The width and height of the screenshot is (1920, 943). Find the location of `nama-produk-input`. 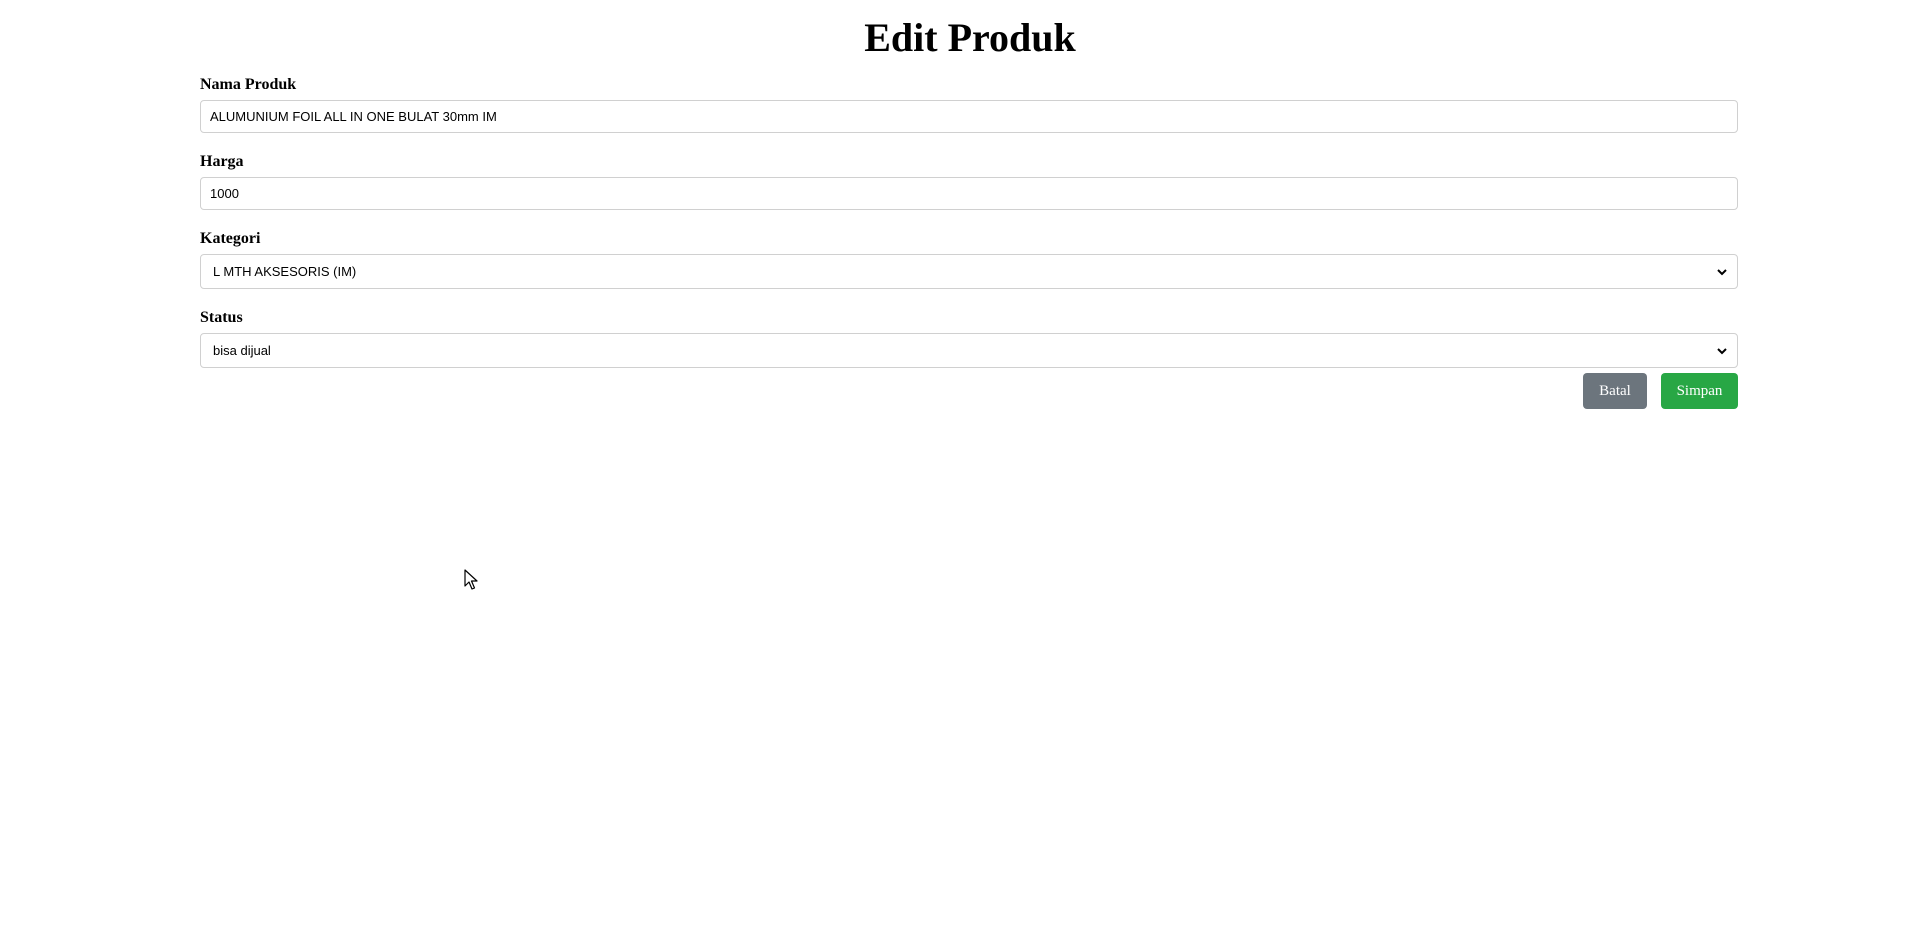

nama-produk-input is located at coordinates (969, 116).